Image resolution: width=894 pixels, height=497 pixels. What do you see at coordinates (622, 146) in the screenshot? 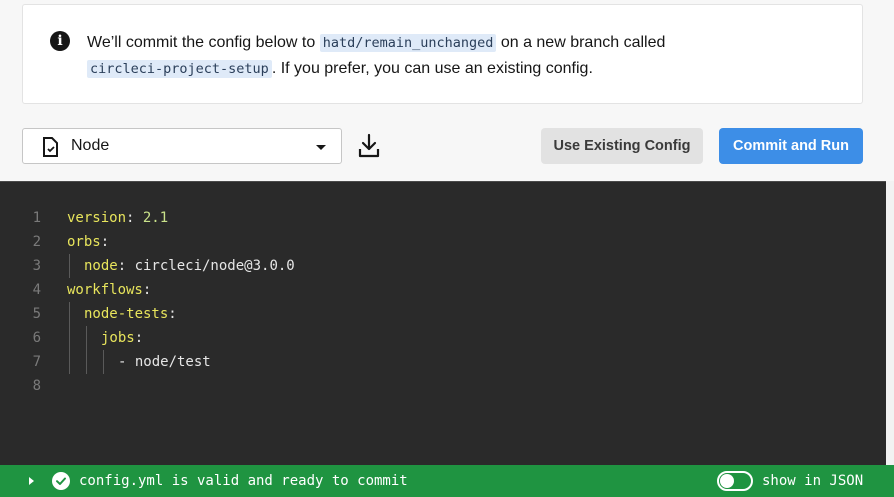
I see `use-existing-config-button: Use Existing Config` at bounding box center [622, 146].